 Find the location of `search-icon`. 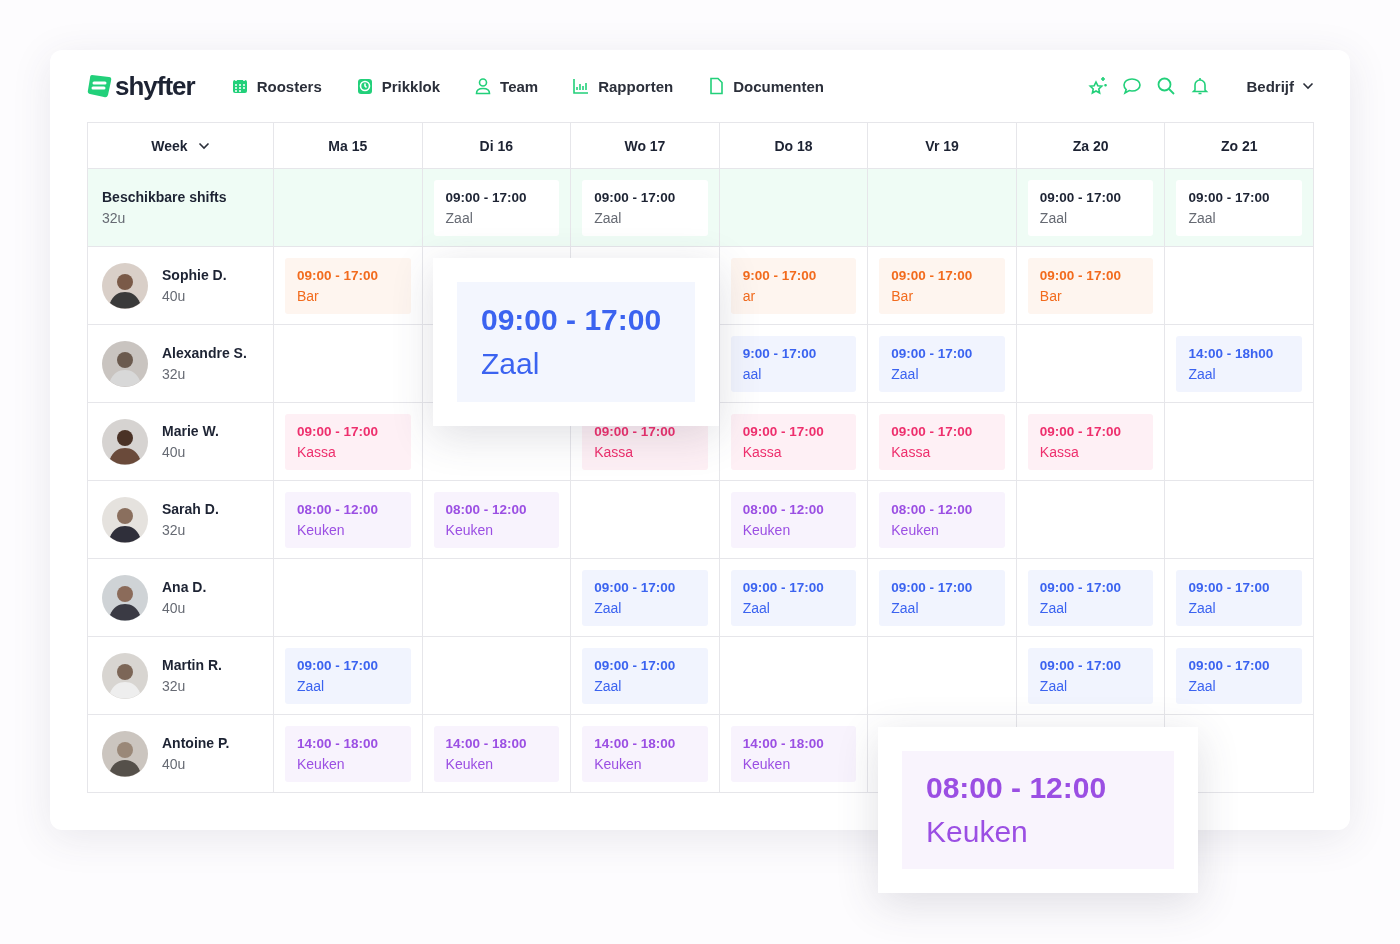

search-icon is located at coordinates (1166, 86).